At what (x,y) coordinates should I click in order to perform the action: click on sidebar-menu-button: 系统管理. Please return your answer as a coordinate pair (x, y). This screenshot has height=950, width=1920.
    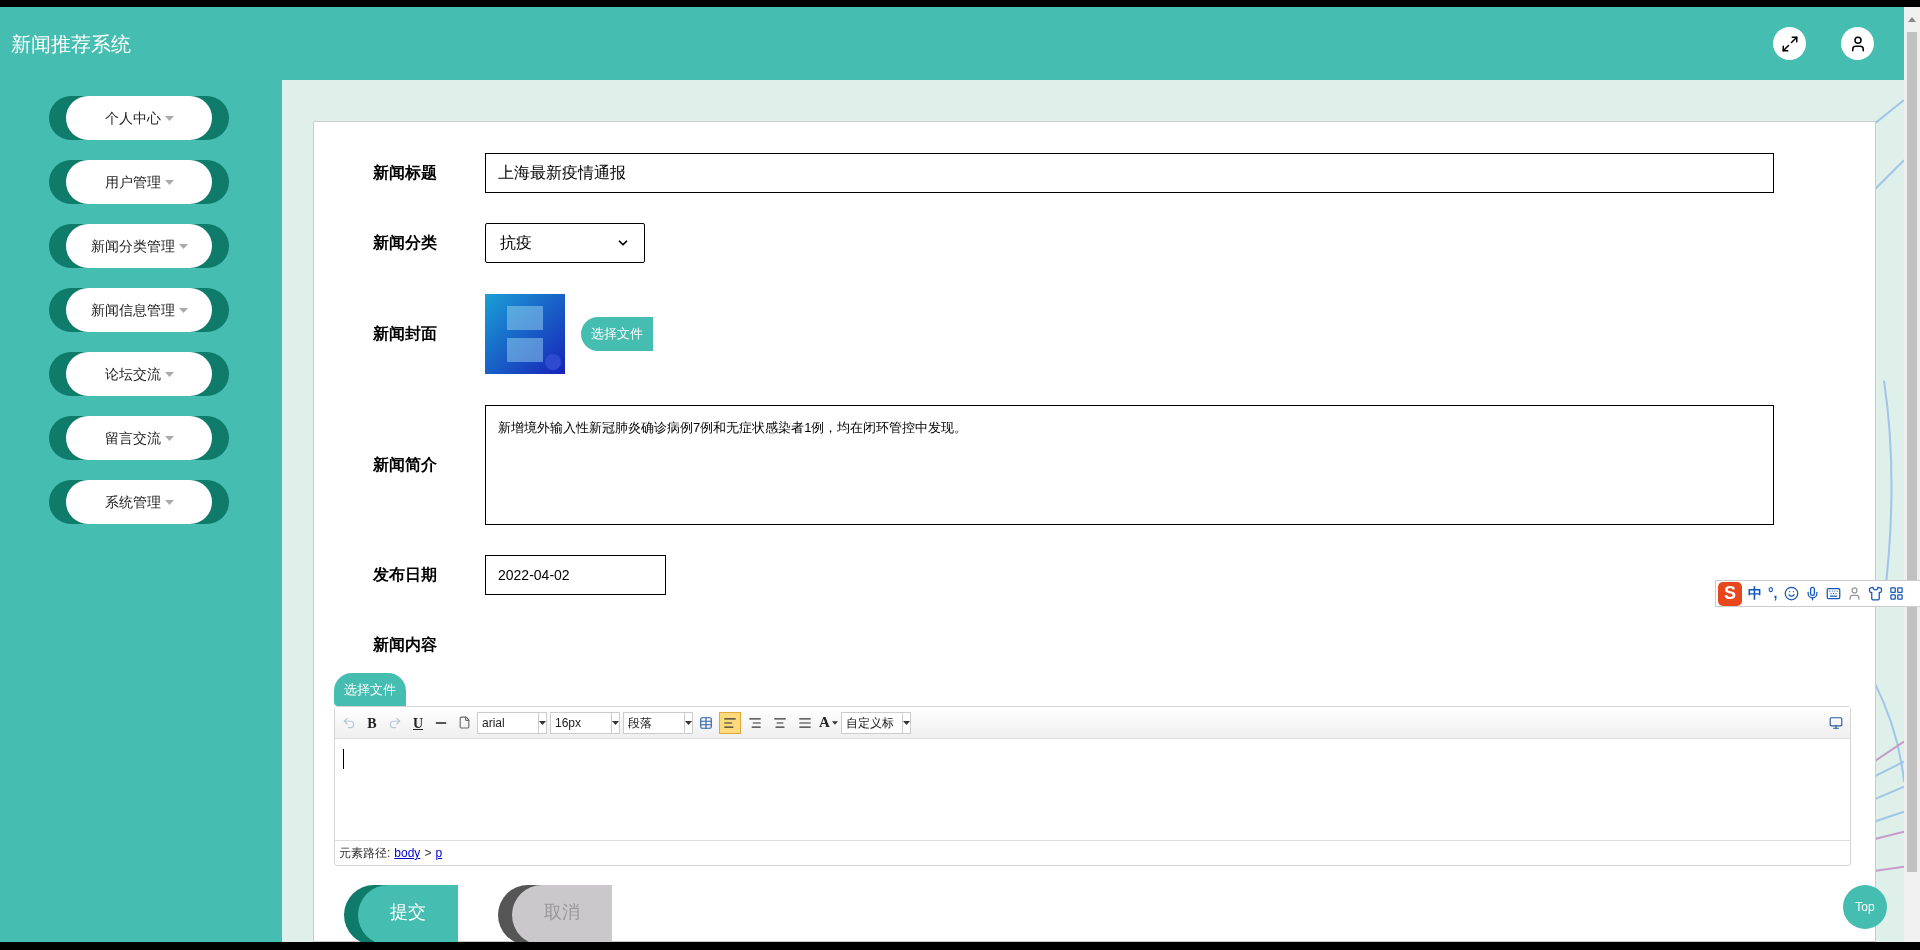
    Looking at the image, I should click on (139, 502).